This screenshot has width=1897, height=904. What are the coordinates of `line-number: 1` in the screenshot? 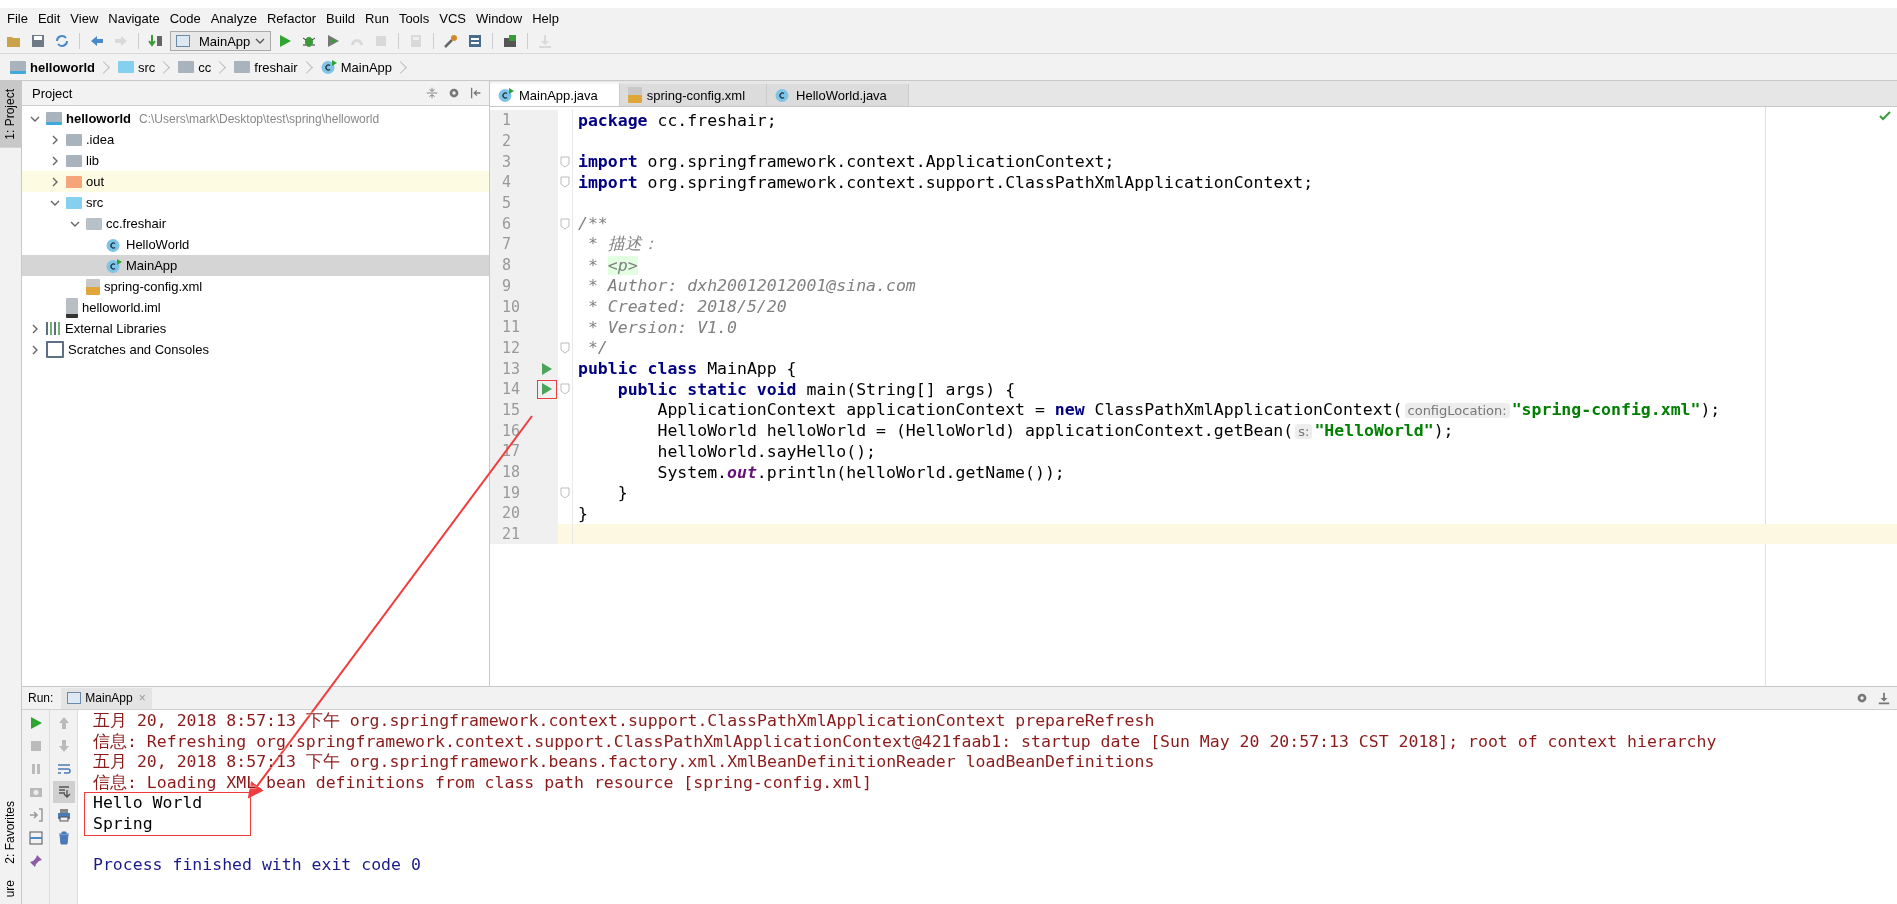 It's located at (513, 120).